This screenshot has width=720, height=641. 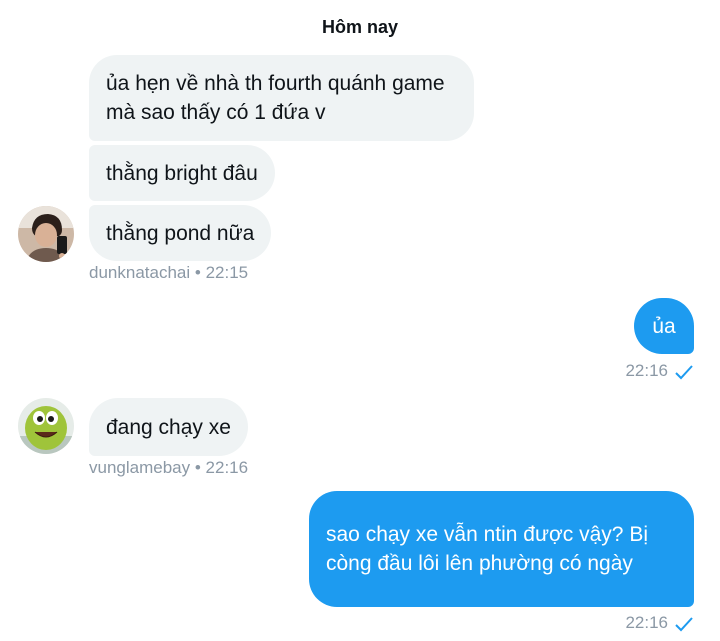 What do you see at coordinates (139, 272) in the screenshot?
I see `sender-name: dunknatachai` at bounding box center [139, 272].